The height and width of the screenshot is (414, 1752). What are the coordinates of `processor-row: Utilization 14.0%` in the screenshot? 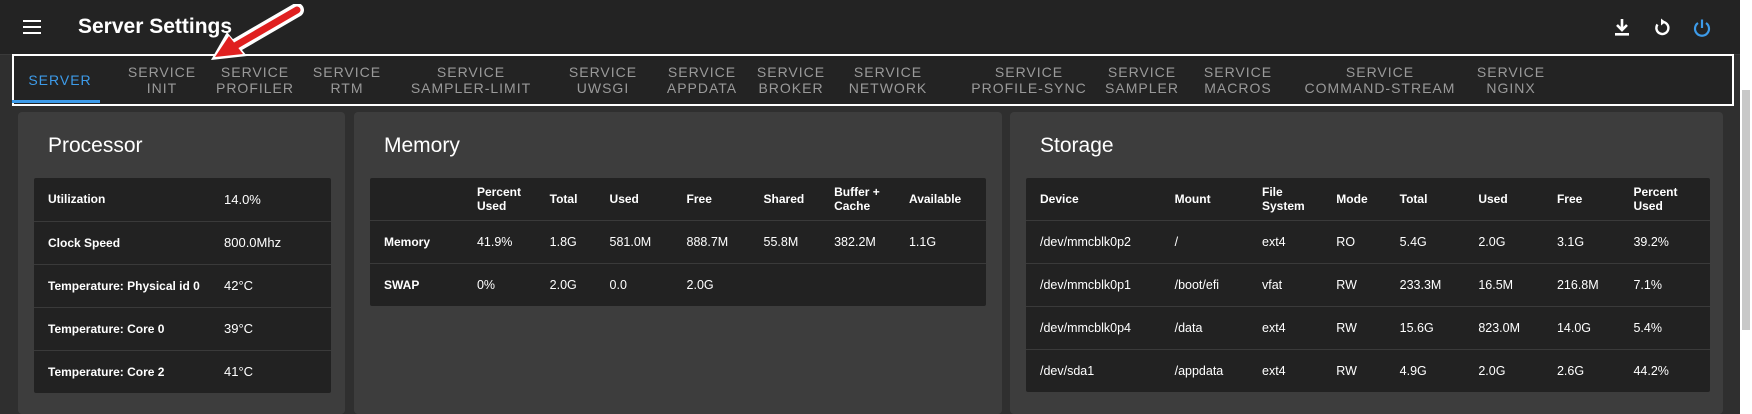 It's located at (182, 199).